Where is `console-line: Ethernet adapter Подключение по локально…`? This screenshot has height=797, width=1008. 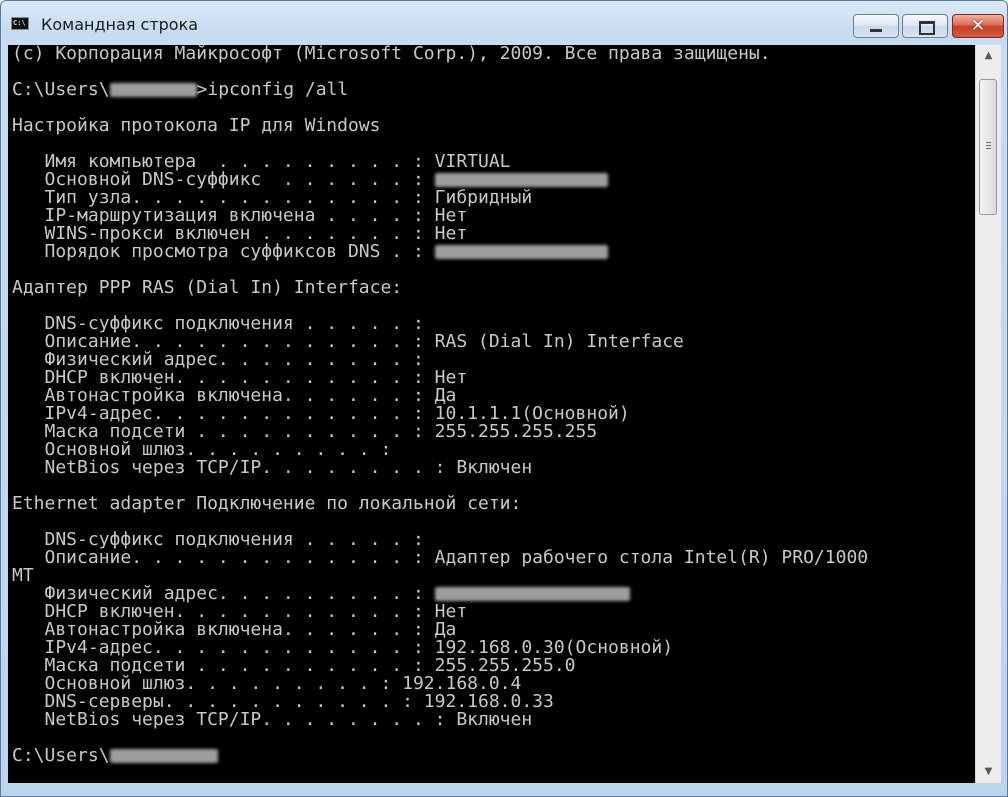
console-line: Ethernet adapter Подключение по локально… is located at coordinates (493, 504).